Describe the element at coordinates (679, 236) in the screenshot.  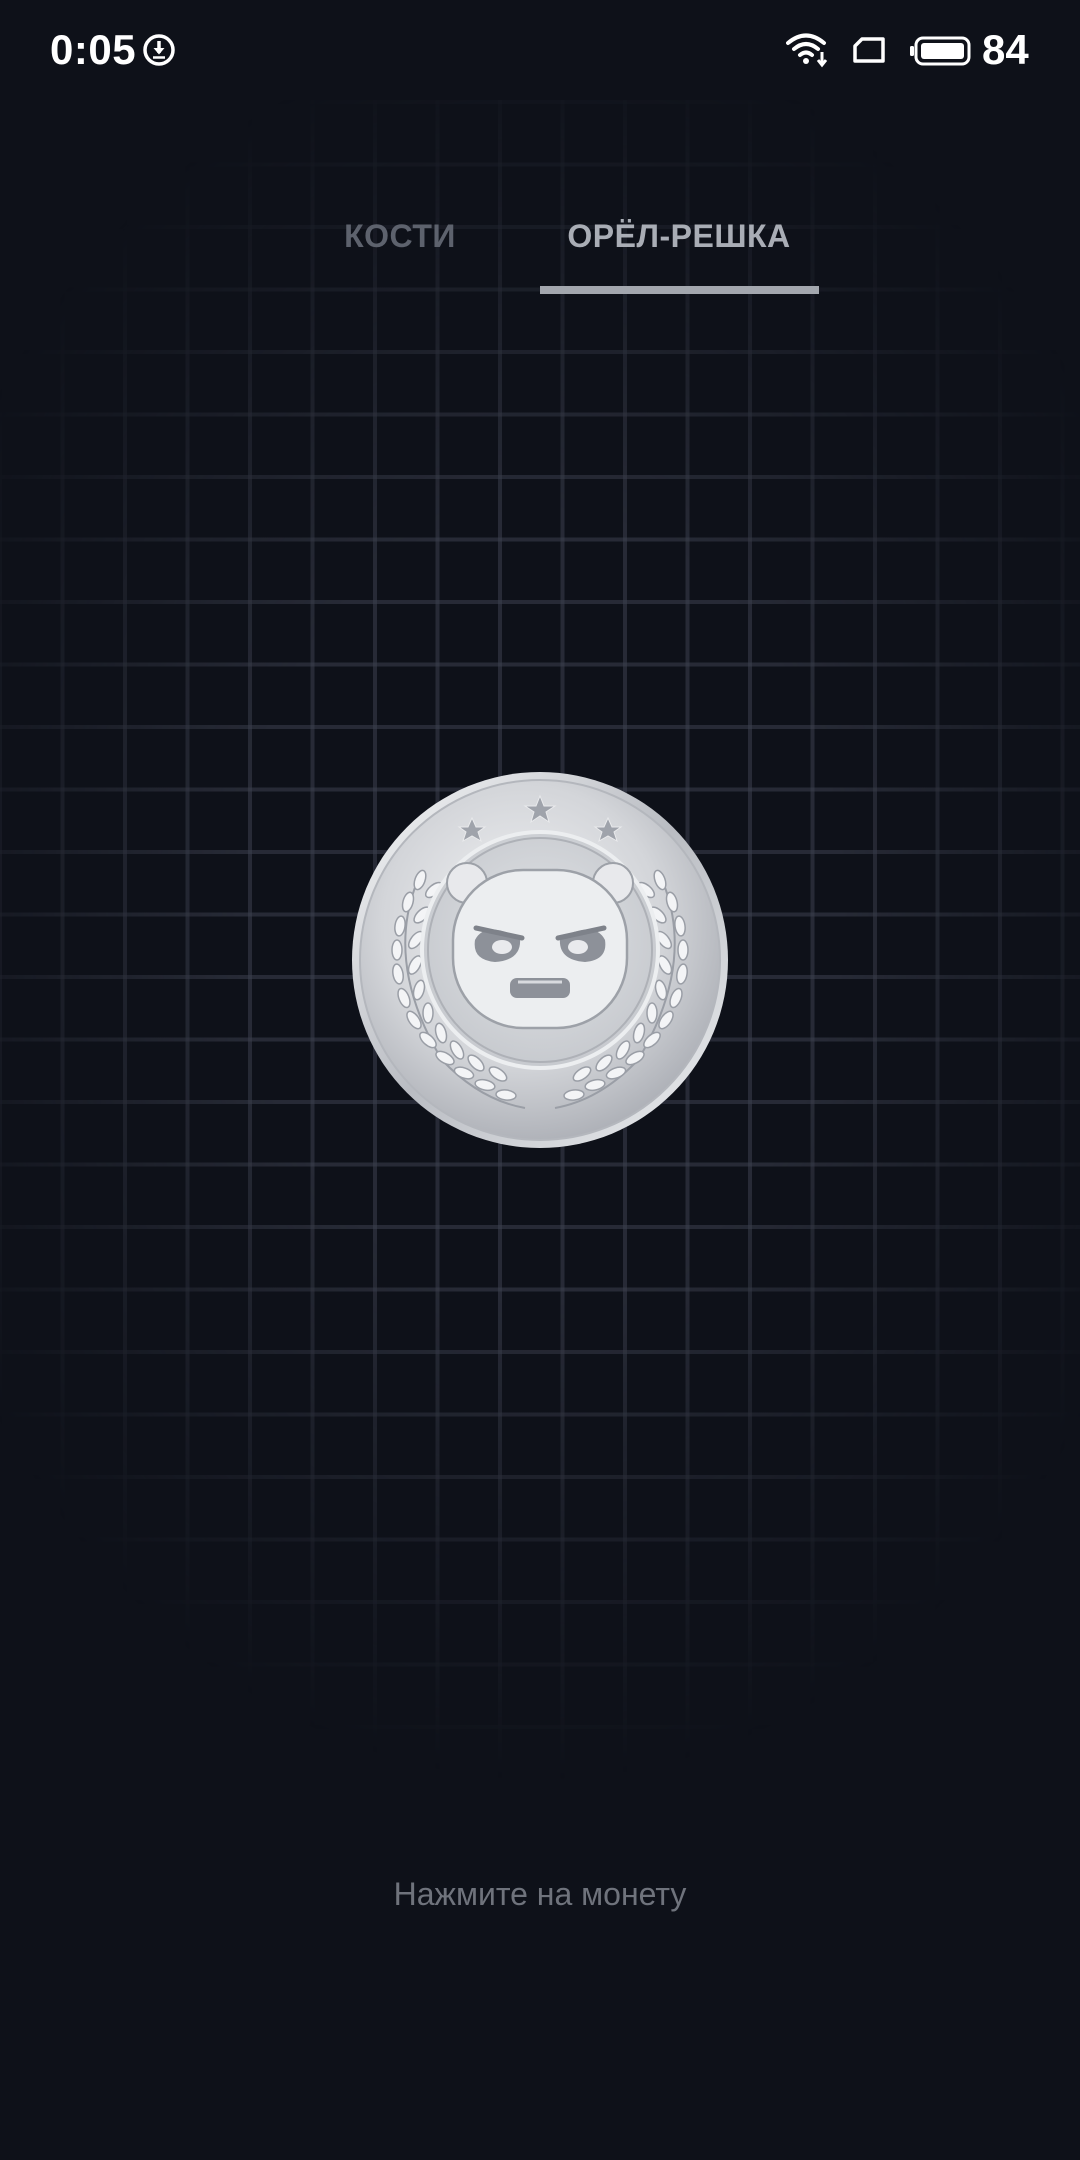
I see `tab-coin-flip: ОРЁЛ-РЕШКА` at that location.